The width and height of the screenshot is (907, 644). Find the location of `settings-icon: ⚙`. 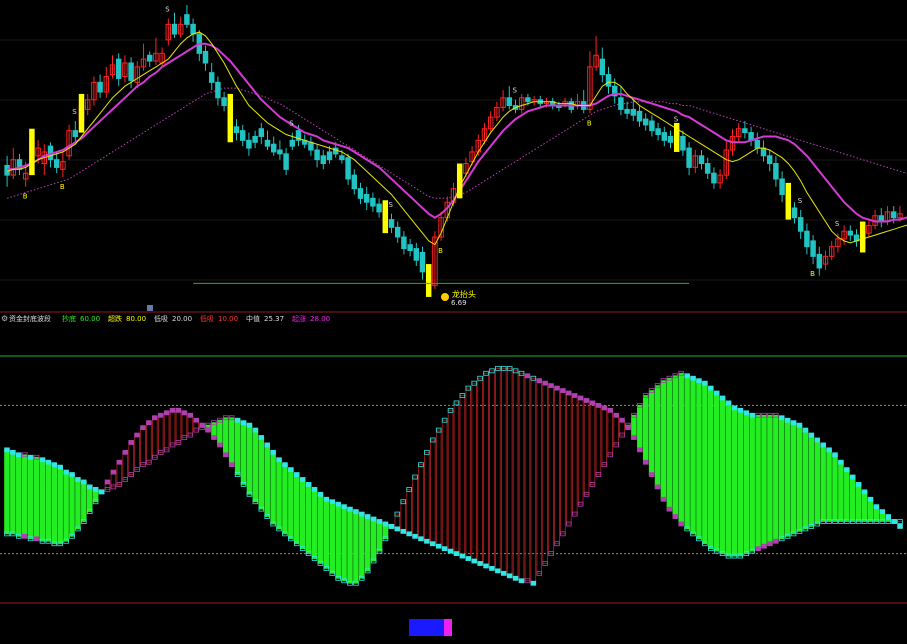

settings-icon: ⚙ is located at coordinates (4, 318).